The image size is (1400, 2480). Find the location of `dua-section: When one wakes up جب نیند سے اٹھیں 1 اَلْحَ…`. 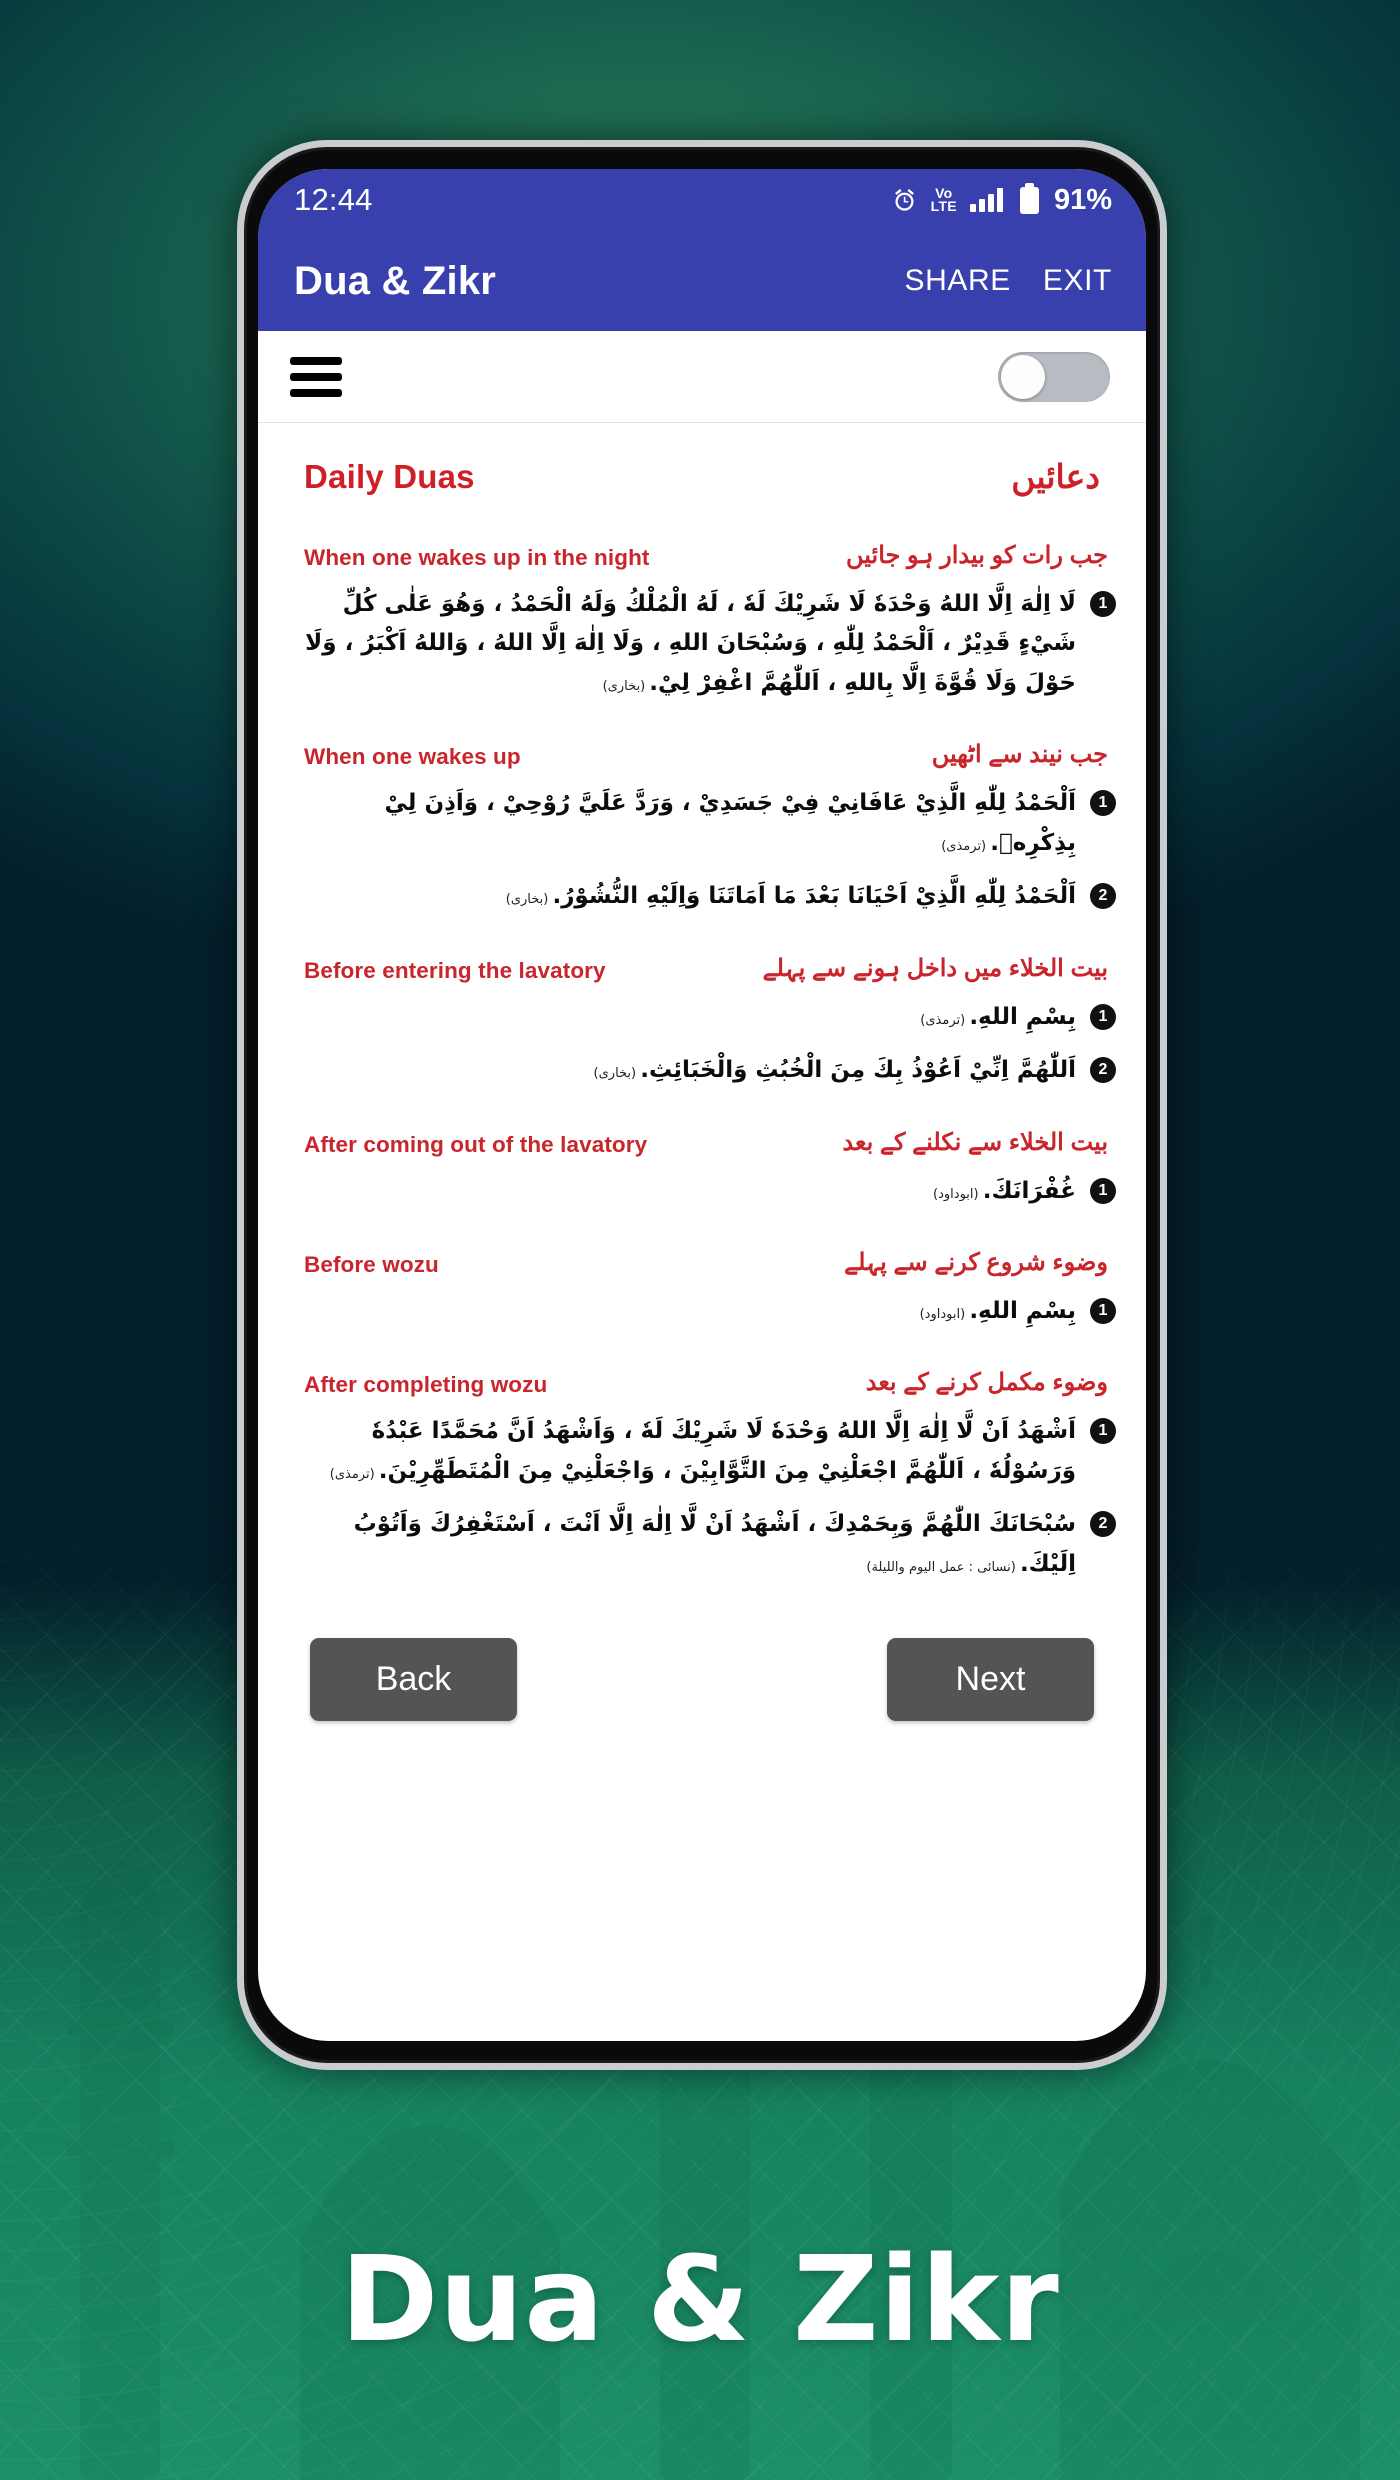

dua-section: When one wakes up جب نیند سے اٹھیں 1 اَلْحَ… is located at coordinates (702, 828).